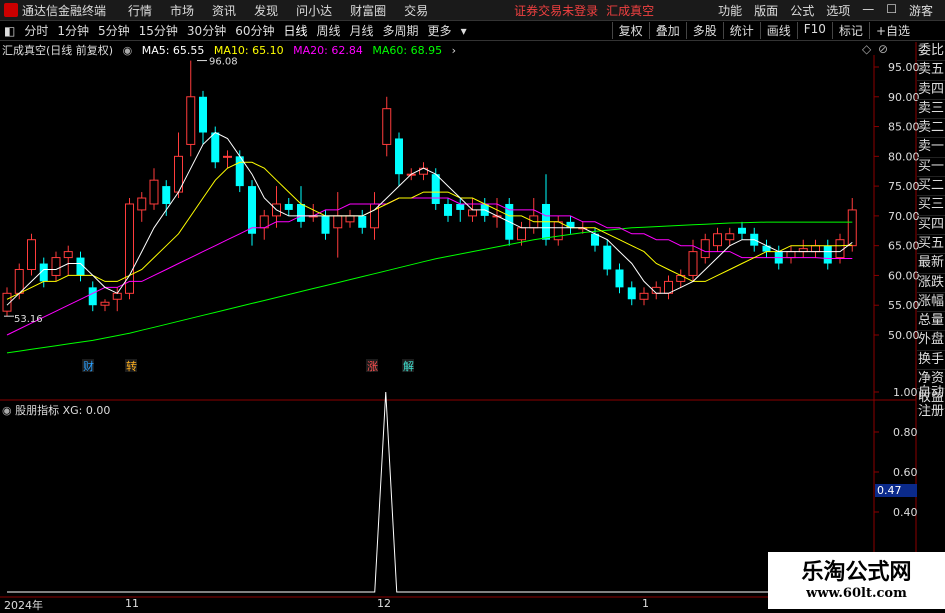 This screenshot has height=613, width=945. What do you see at coordinates (931, 129) in the screenshot?
I see `side-tab: 卖二` at bounding box center [931, 129].